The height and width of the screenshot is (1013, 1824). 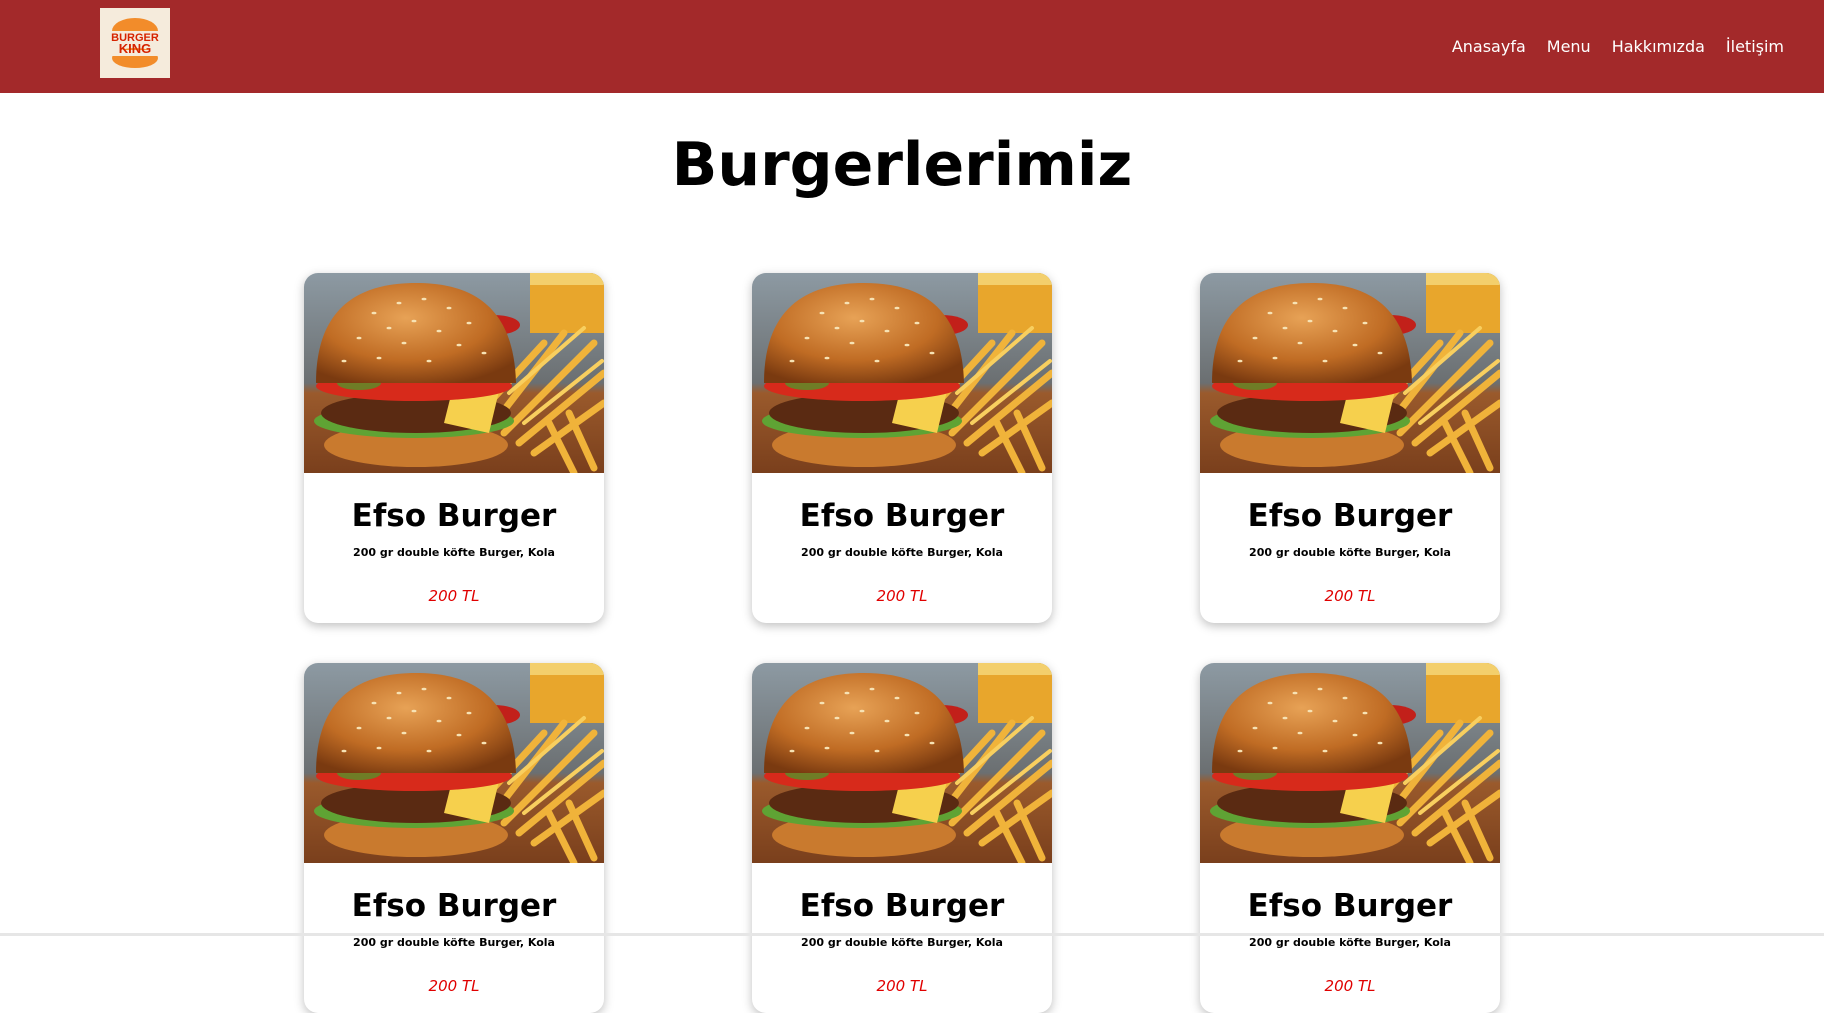 I want to click on page-title: Burgerlerimiz, so click(x=902, y=165).